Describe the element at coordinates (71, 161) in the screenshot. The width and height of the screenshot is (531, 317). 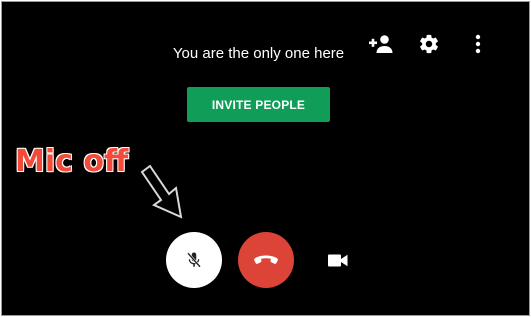
I see `annotation-label: Mic off` at that location.